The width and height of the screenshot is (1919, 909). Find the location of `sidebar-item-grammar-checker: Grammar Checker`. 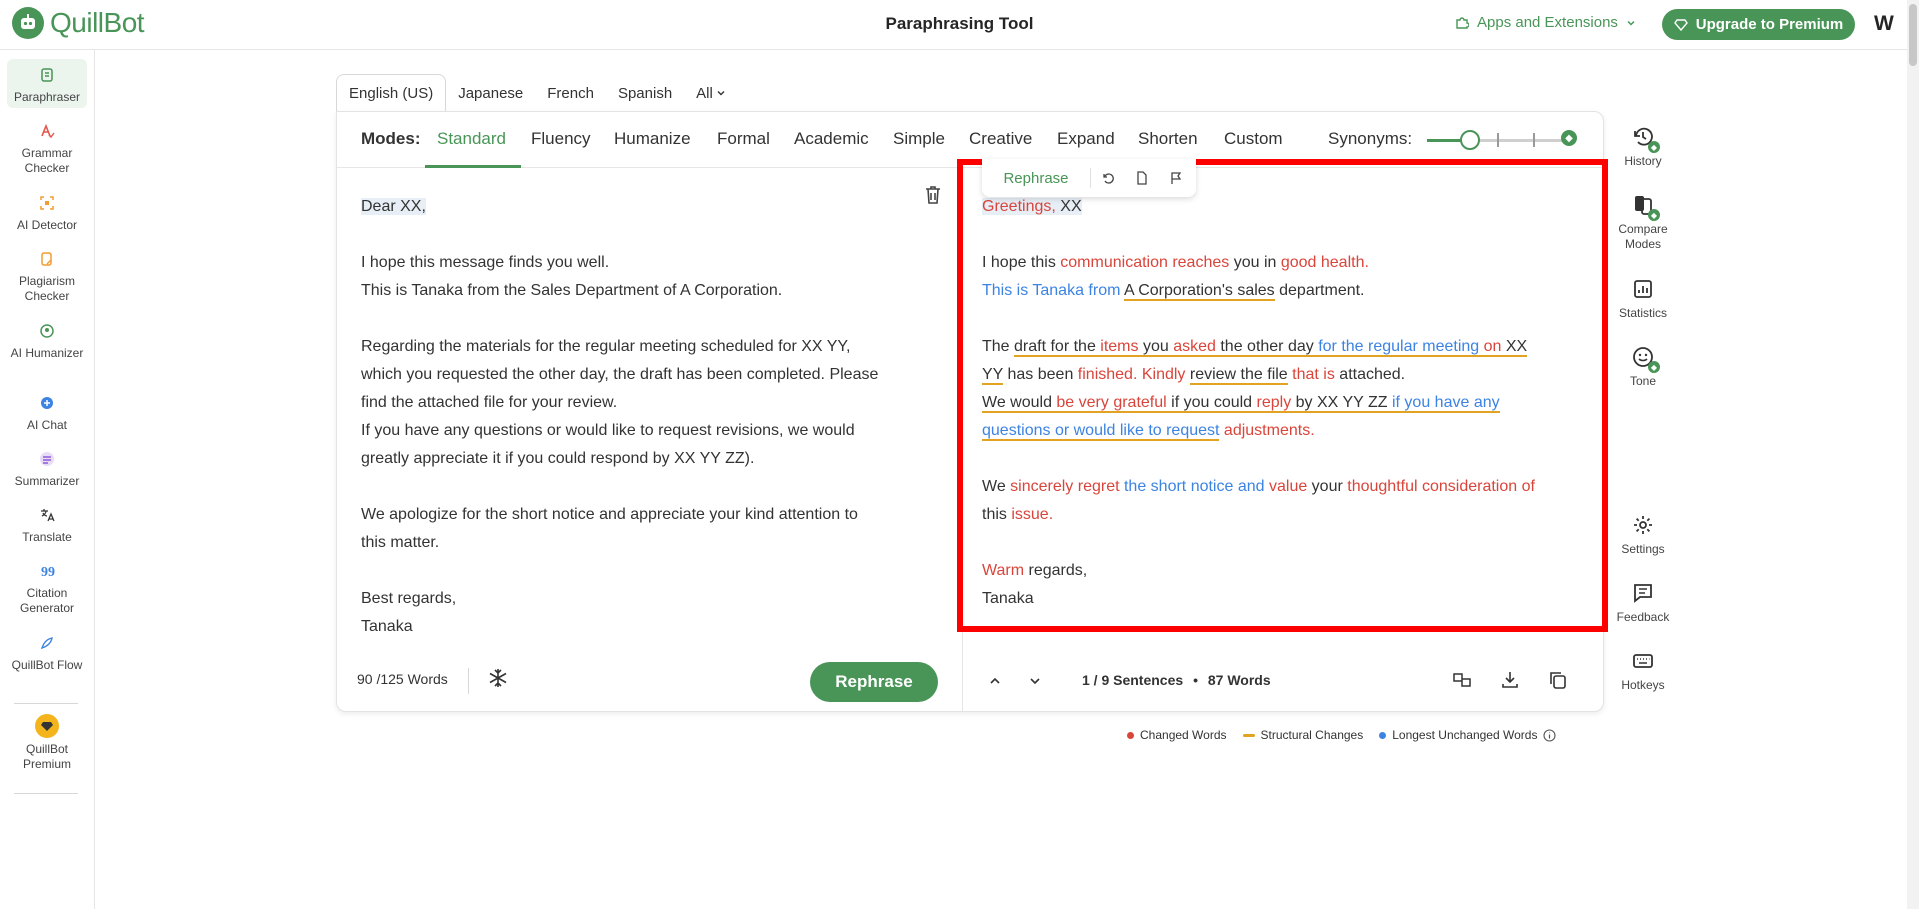

sidebar-item-grammar-checker: Grammar Checker is located at coordinates (47, 148).